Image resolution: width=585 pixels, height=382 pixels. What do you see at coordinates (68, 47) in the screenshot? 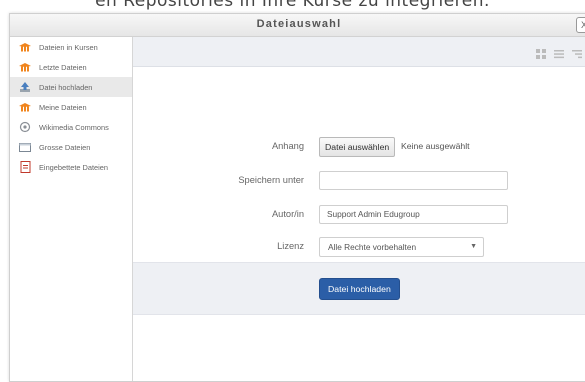
I see `sidebar-item-label: Dateien in Kursen` at bounding box center [68, 47].